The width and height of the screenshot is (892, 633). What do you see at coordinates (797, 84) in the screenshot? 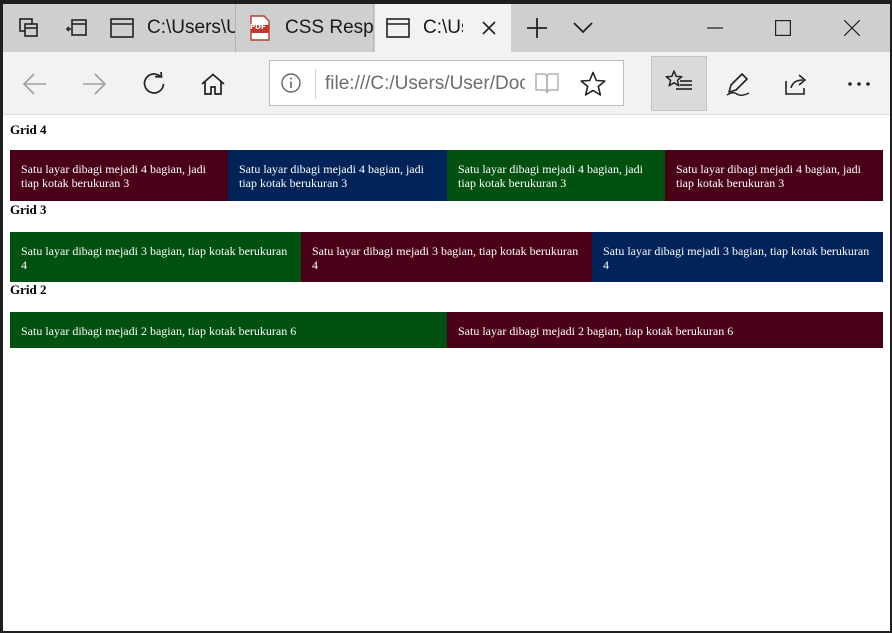
I see `share-icon` at bounding box center [797, 84].